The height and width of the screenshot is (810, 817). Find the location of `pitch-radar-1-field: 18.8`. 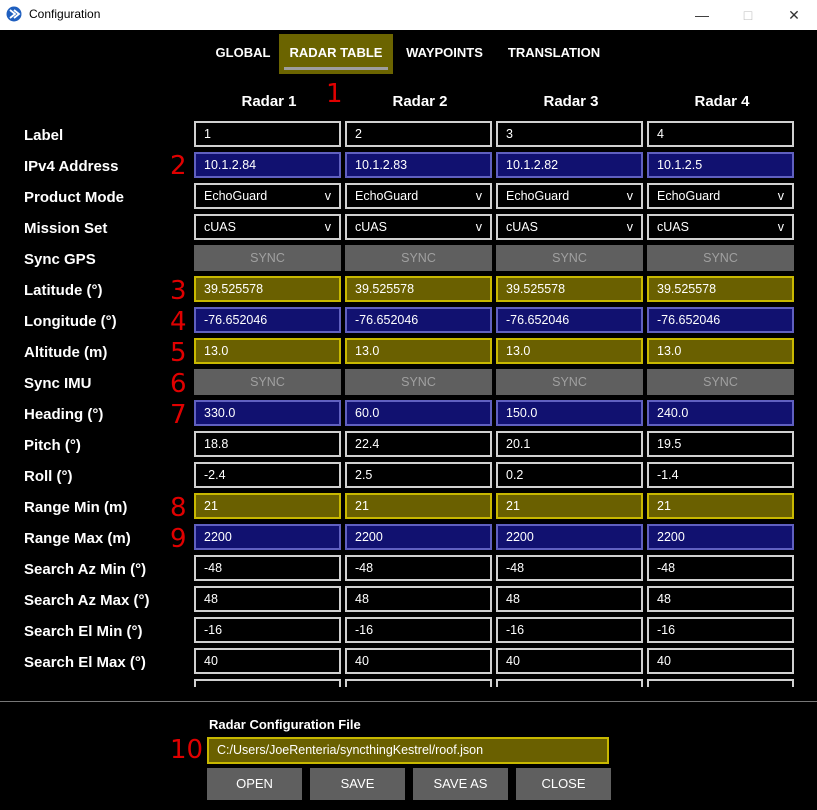

pitch-radar-1-field: 18.8 is located at coordinates (267, 444).